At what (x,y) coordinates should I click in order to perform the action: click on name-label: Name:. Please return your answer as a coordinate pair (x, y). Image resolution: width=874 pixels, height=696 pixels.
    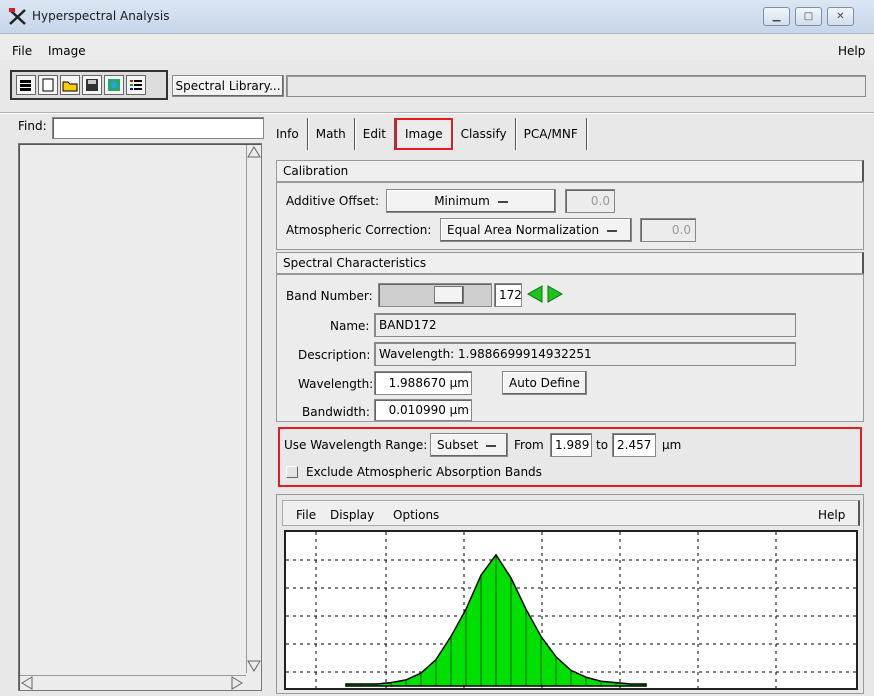
    Looking at the image, I should click on (350, 326).